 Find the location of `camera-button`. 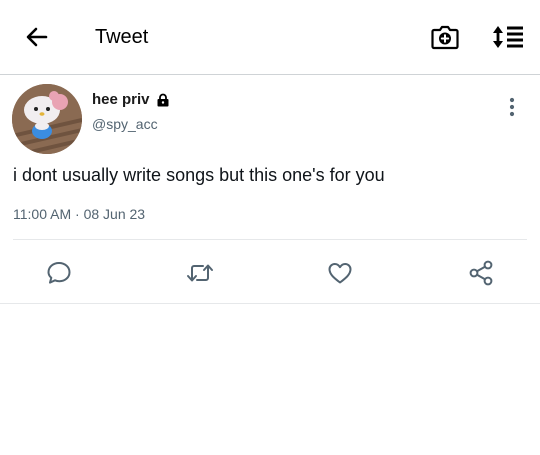

camera-button is located at coordinates (445, 37).